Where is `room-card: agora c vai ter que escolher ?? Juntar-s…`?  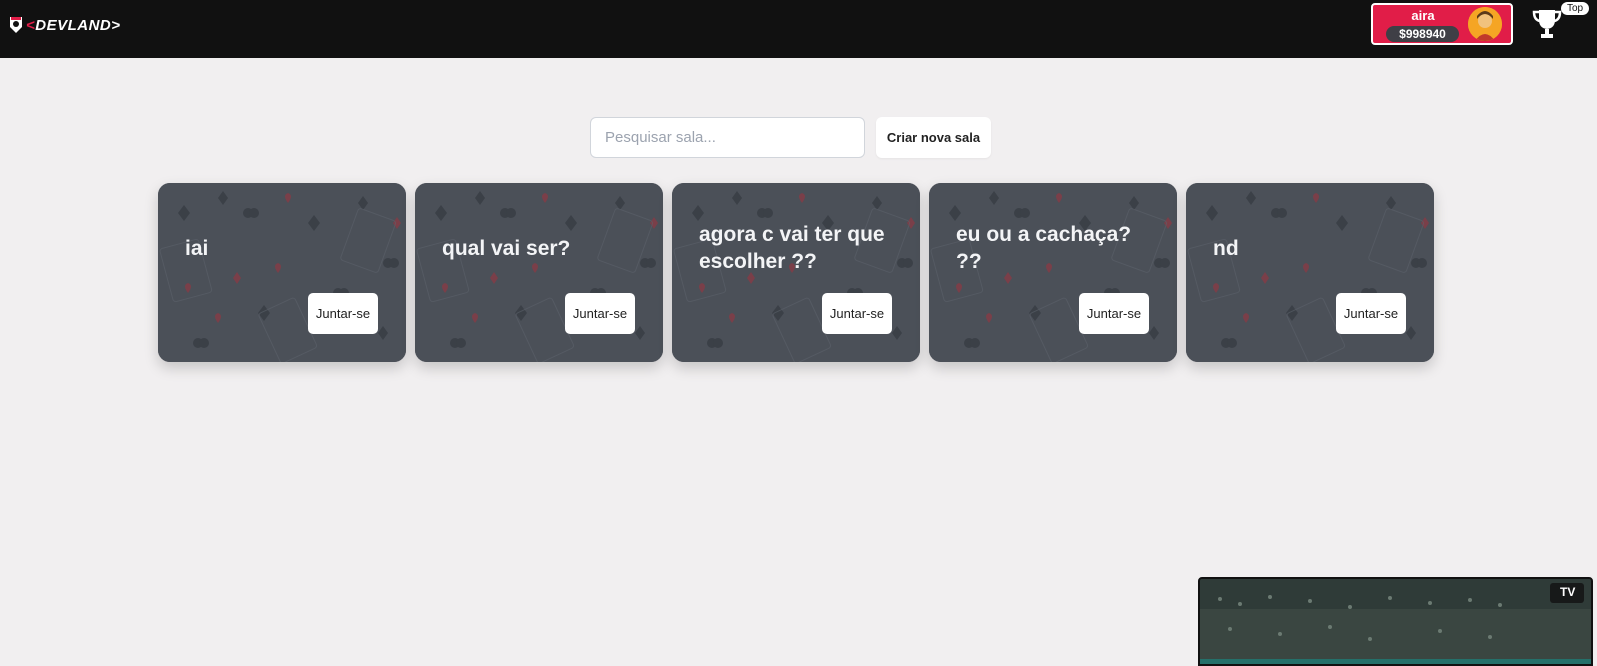
room-card: agora c vai ter que escolher ?? Juntar-s… is located at coordinates (796, 272).